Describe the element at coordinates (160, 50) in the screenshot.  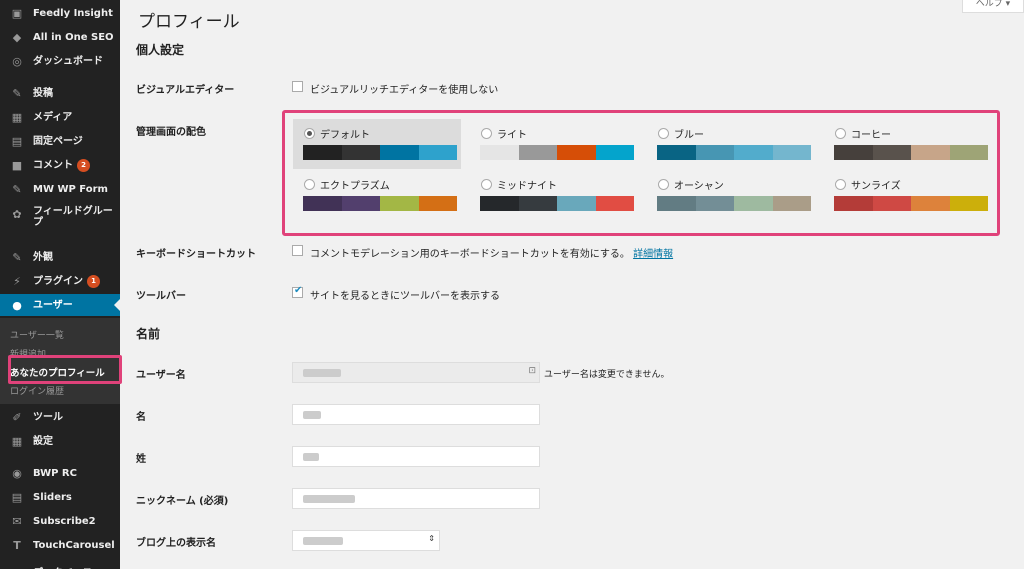
I see `section-personal-heading: 個人設定` at that location.